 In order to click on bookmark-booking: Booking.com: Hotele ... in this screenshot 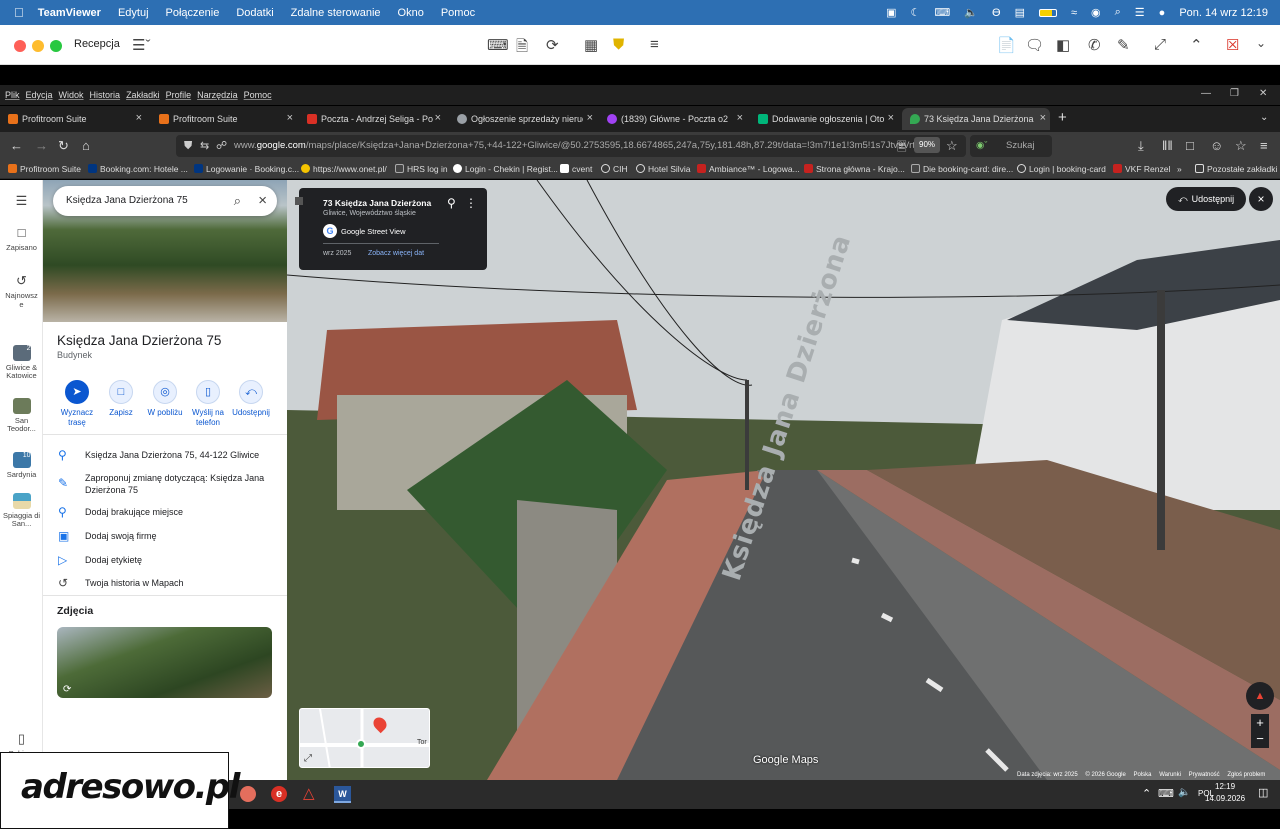, I will do `click(138, 169)`.